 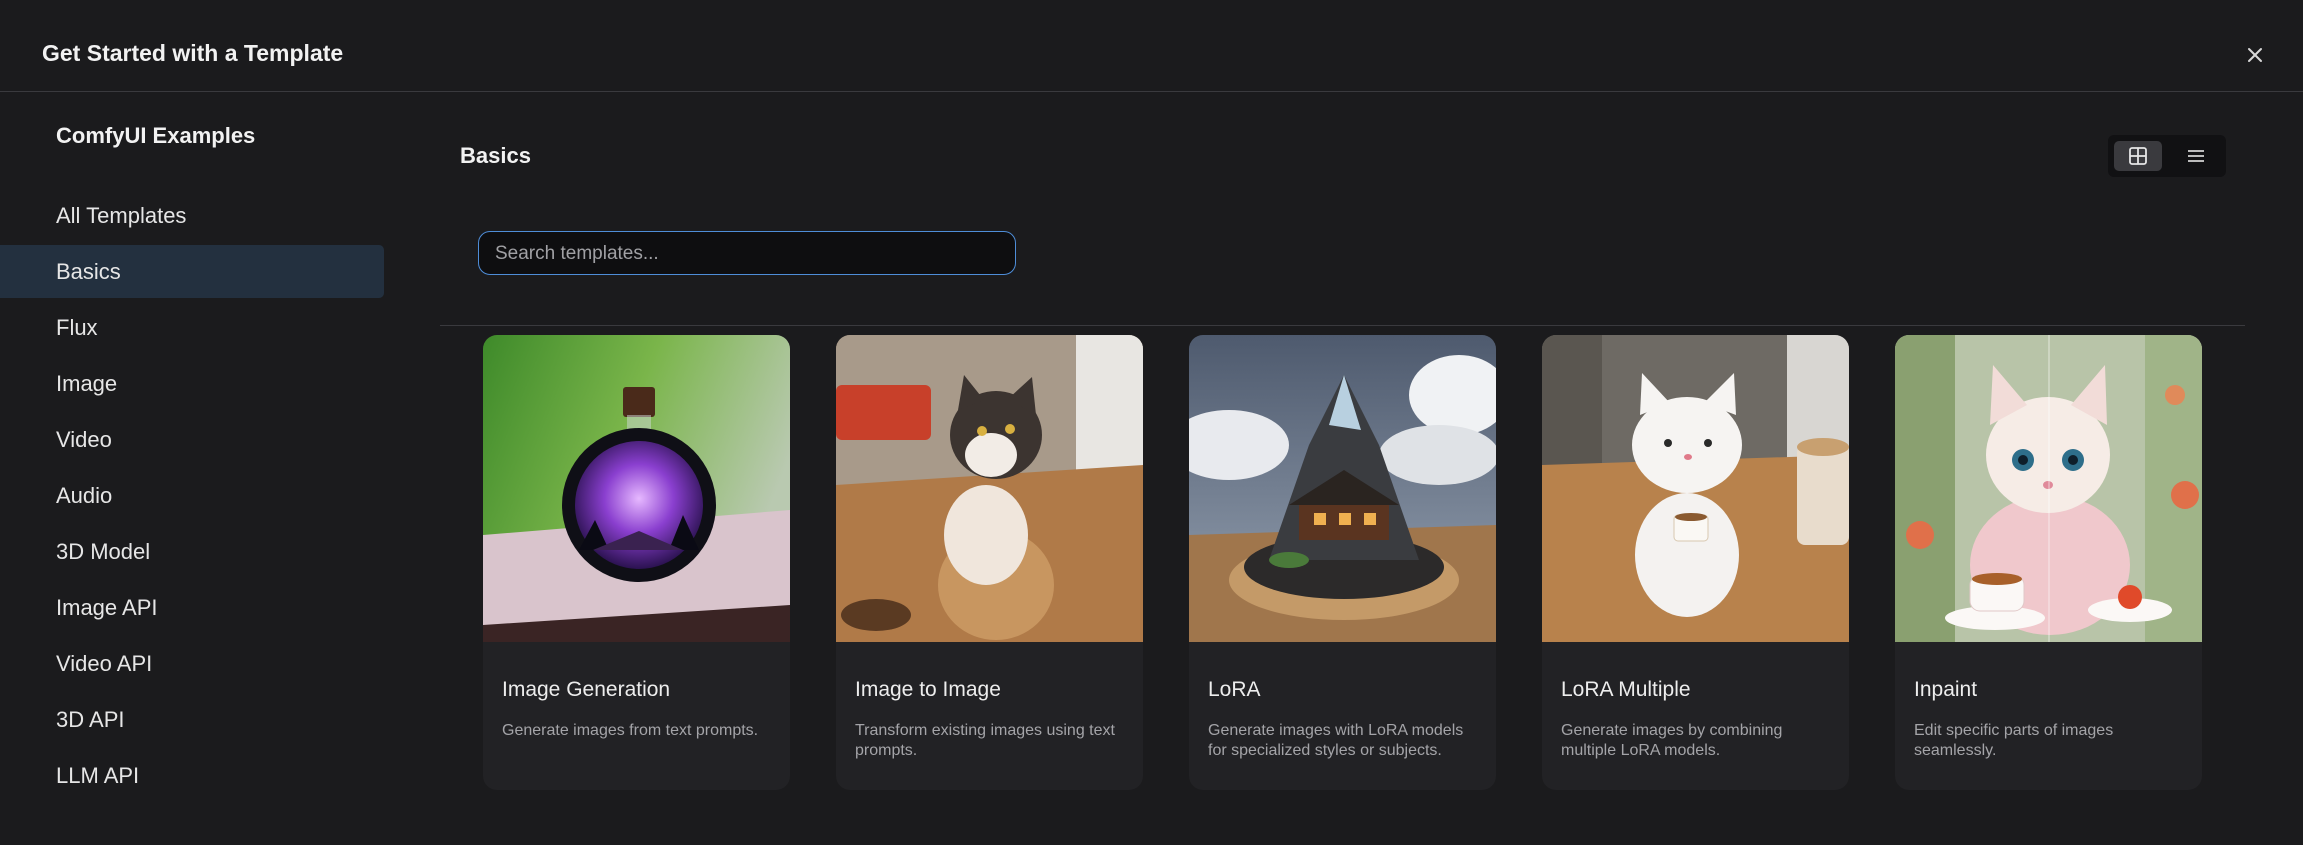 What do you see at coordinates (1342, 325) in the screenshot?
I see `divider` at bounding box center [1342, 325].